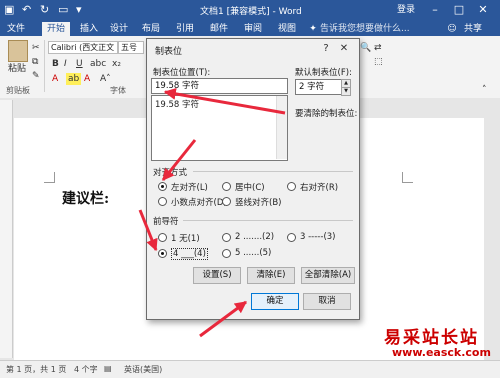 The width and height of the screenshot is (500, 378). Describe the element at coordinates (459, 10) in the screenshot. I see `maximize-icon: □` at that location.